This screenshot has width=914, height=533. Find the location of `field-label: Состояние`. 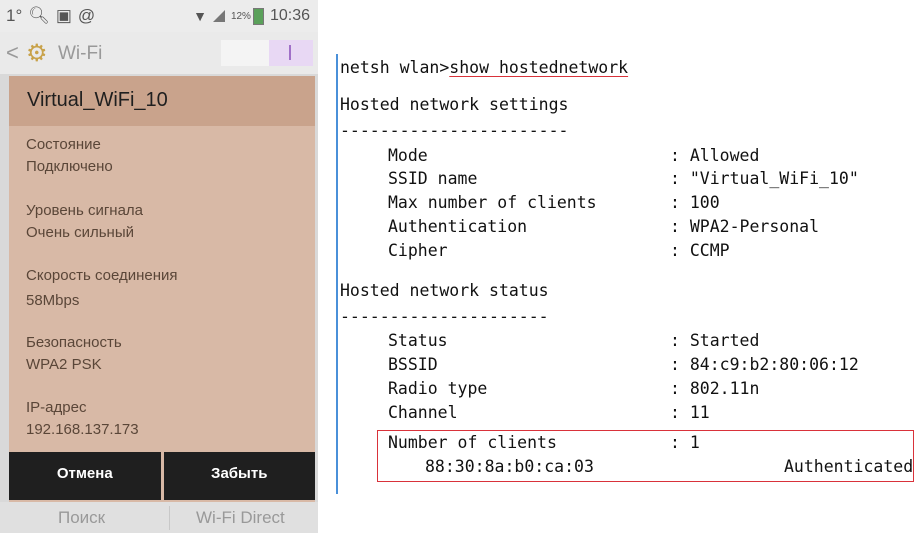

field-label: Состояние is located at coordinates (63, 144).